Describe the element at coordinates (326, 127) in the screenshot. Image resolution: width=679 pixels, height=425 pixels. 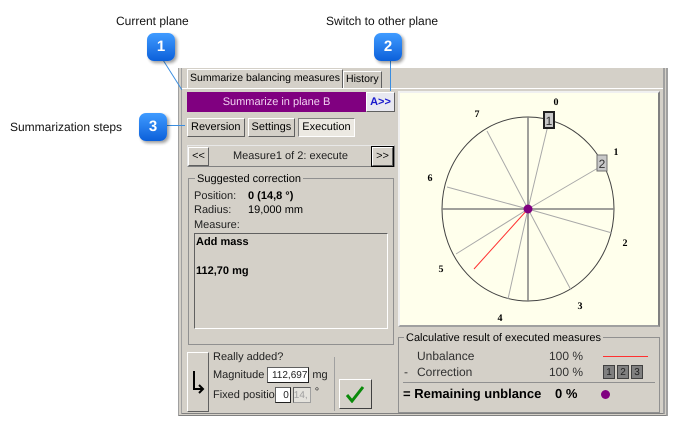
I see `step-tab: Execution` at that location.